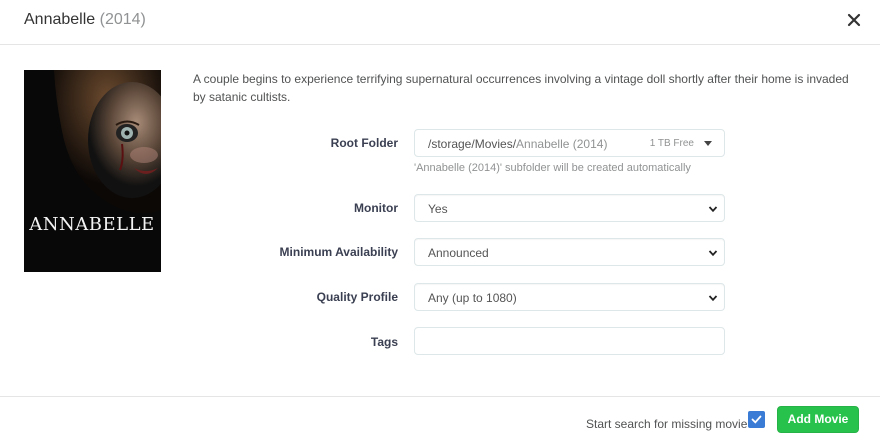  Describe the element at coordinates (60, 19) in the screenshot. I see `movie-title: Annabelle` at that location.